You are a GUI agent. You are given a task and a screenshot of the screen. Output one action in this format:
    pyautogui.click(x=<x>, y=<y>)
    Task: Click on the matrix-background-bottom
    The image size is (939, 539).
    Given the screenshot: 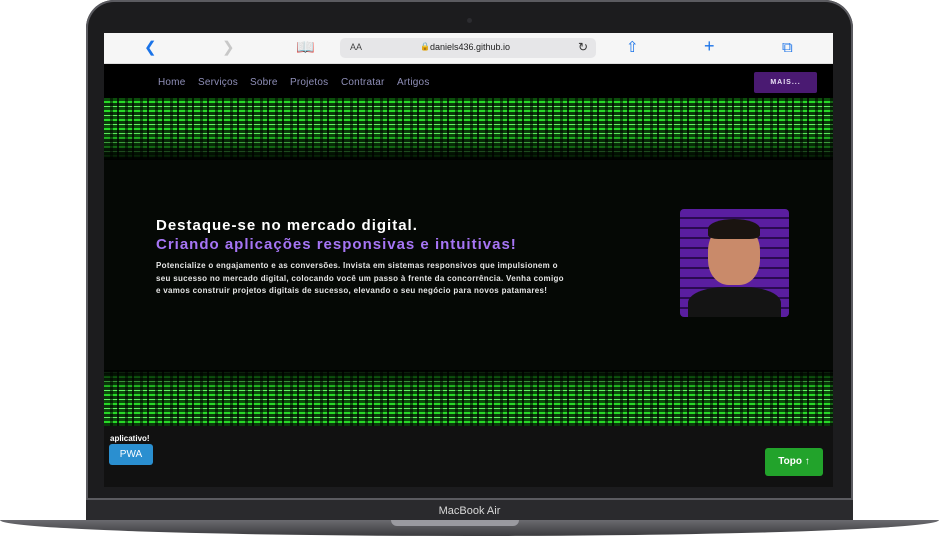 What is the action you would take?
    pyautogui.click(x=468, y=398)
    